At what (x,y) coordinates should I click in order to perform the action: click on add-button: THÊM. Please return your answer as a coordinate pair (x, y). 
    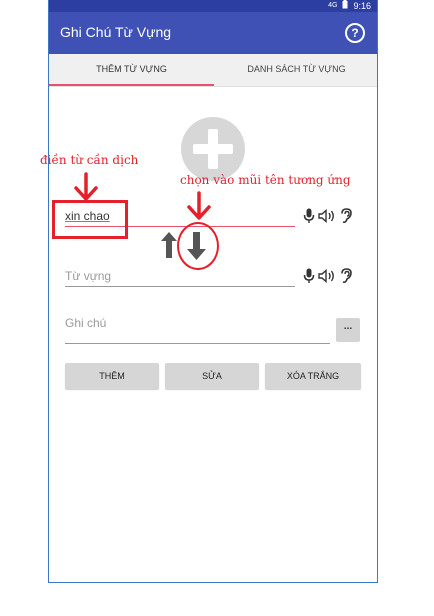
    Looking at the image, I should click on (112, 376).